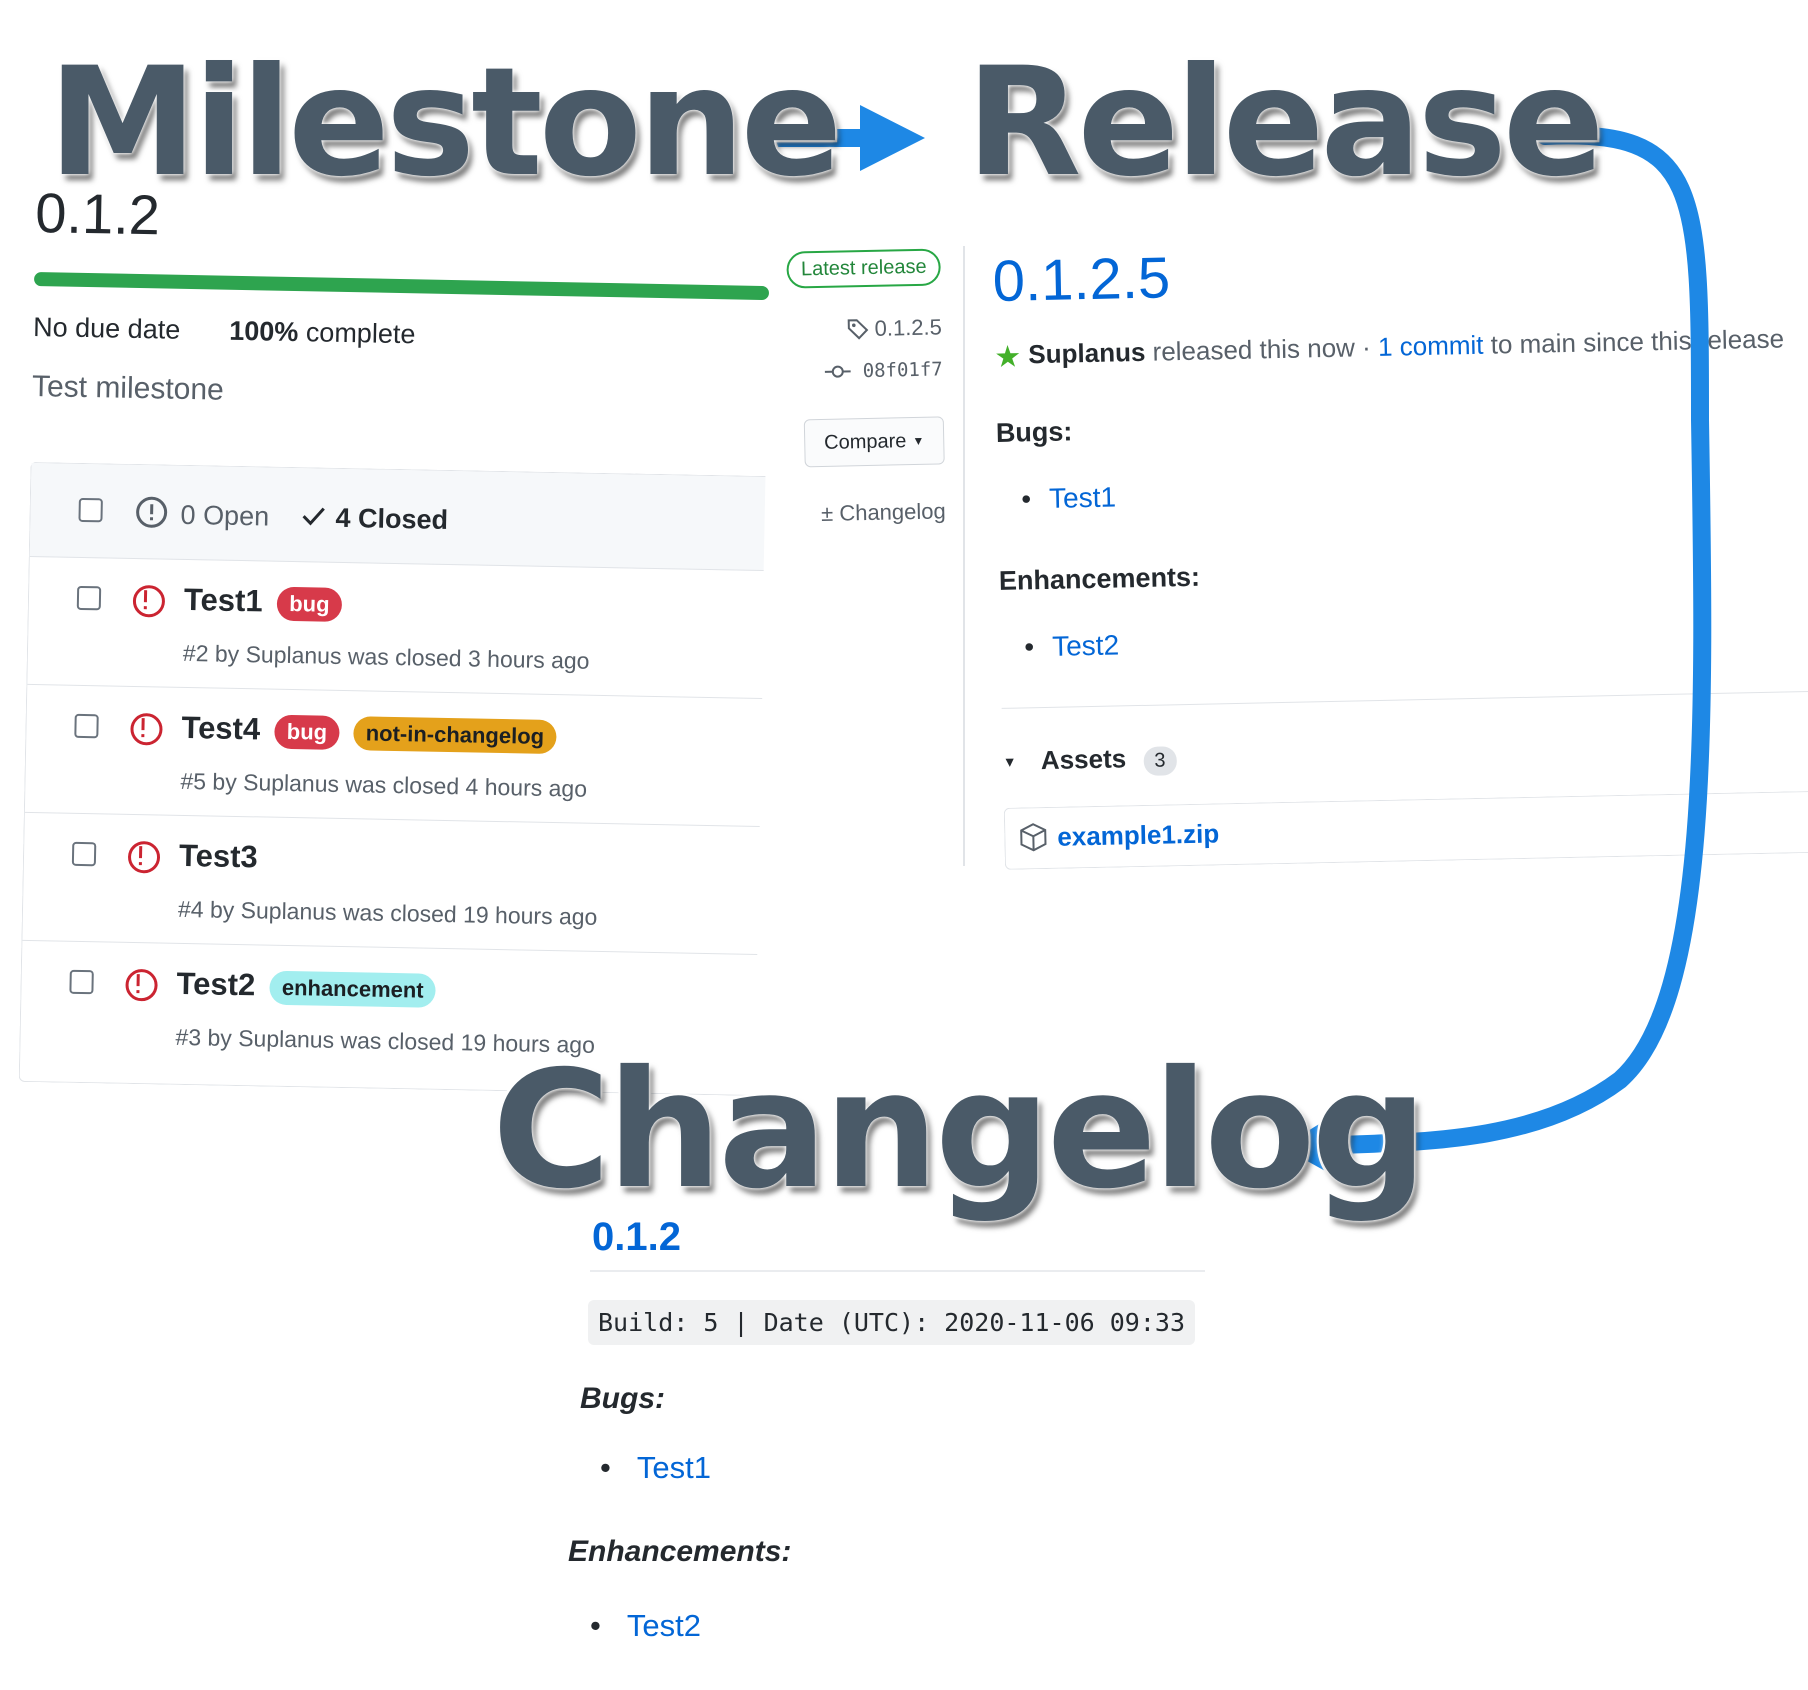 This screenshot has width=1808, height=1690. What do you see at coordinates (1497, 654) in the screenshot?
I see `arrow-release-to-changelog` at bounding box center [1497, 654].